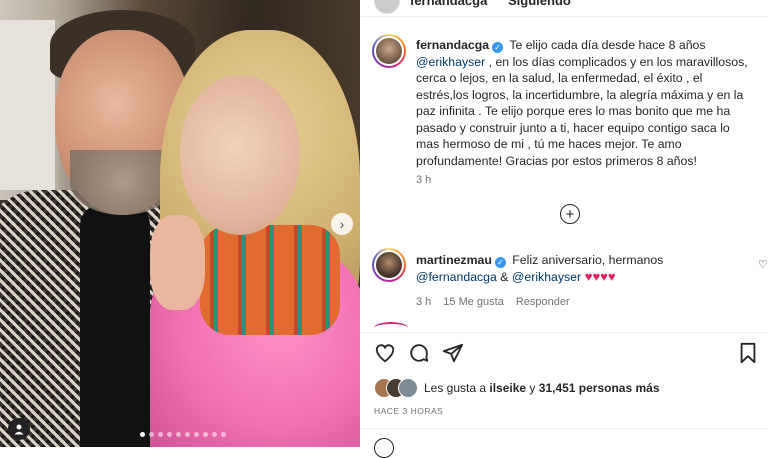 The width and height of the screenshot is (768, 458). I want to click on caption-text: Te elijo cada día desde hace 8 años, so click(606, 45).